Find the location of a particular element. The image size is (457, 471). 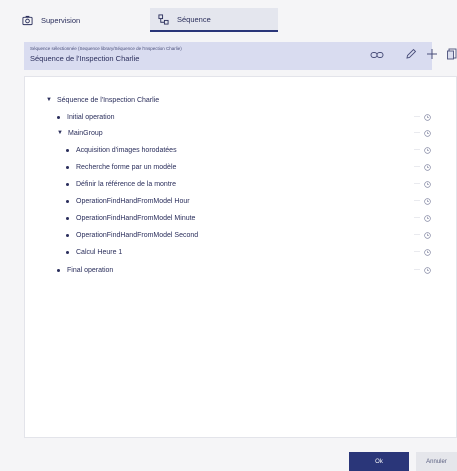

tree-item-final: Final operation is located at coordinates (85, 270).